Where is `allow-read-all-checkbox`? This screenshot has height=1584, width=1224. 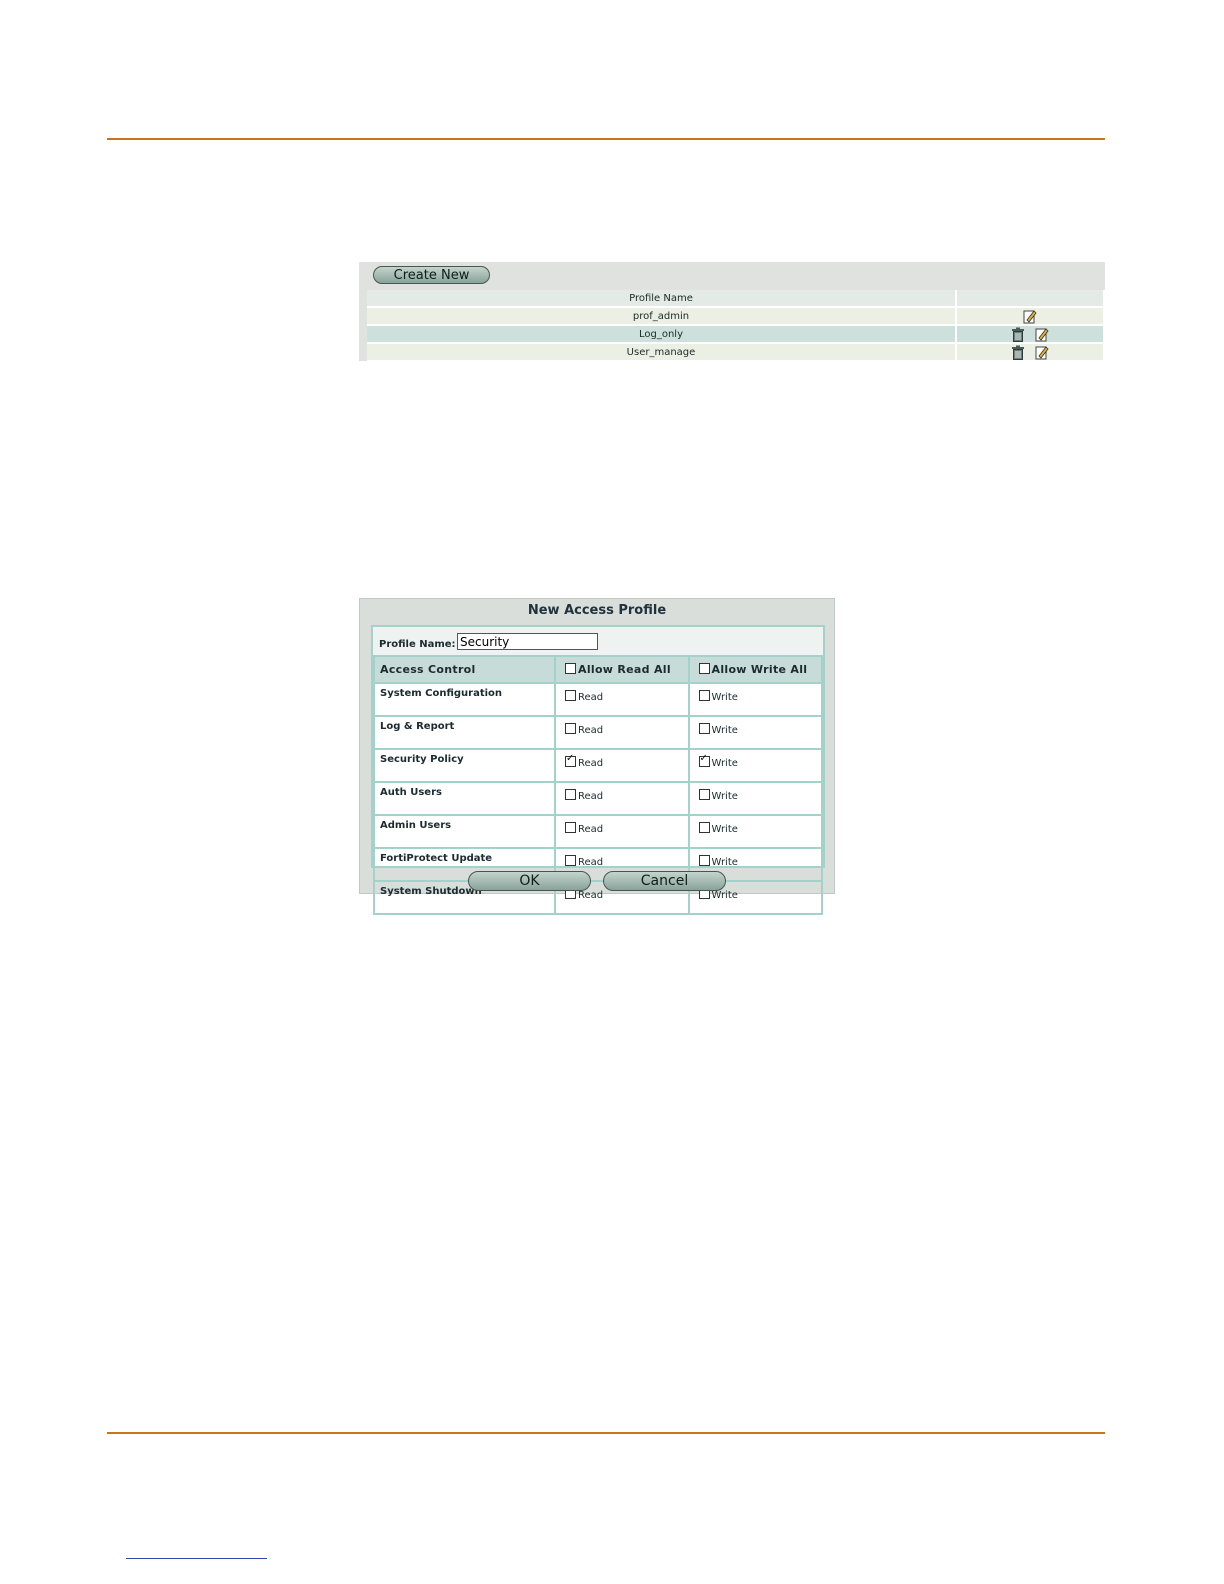 allow-read-all-checkbox is located at coordinates (570, 668).